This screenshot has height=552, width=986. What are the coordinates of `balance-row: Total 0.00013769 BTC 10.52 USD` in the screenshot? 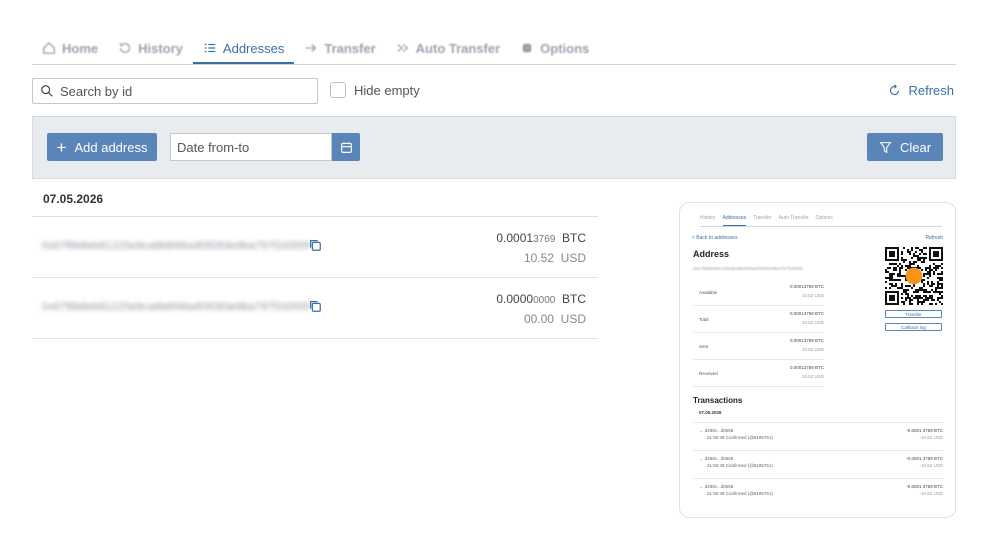 It's located at (758, 319).